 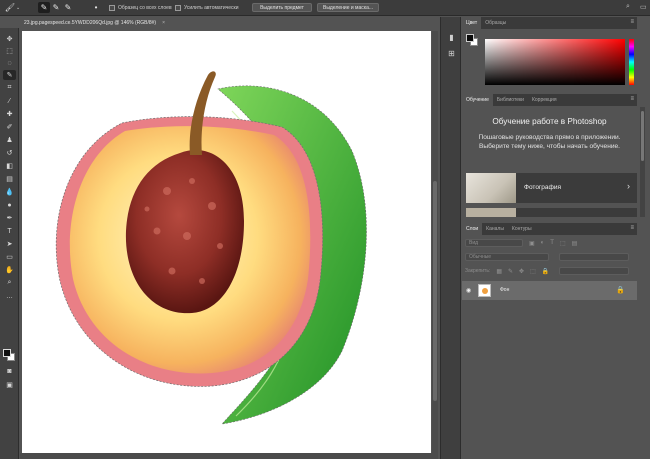 What do you see at coordinates (9, 270) in the screenshot?
I see `hand-tool-icon: ✋` at bounding box center [9, 270].